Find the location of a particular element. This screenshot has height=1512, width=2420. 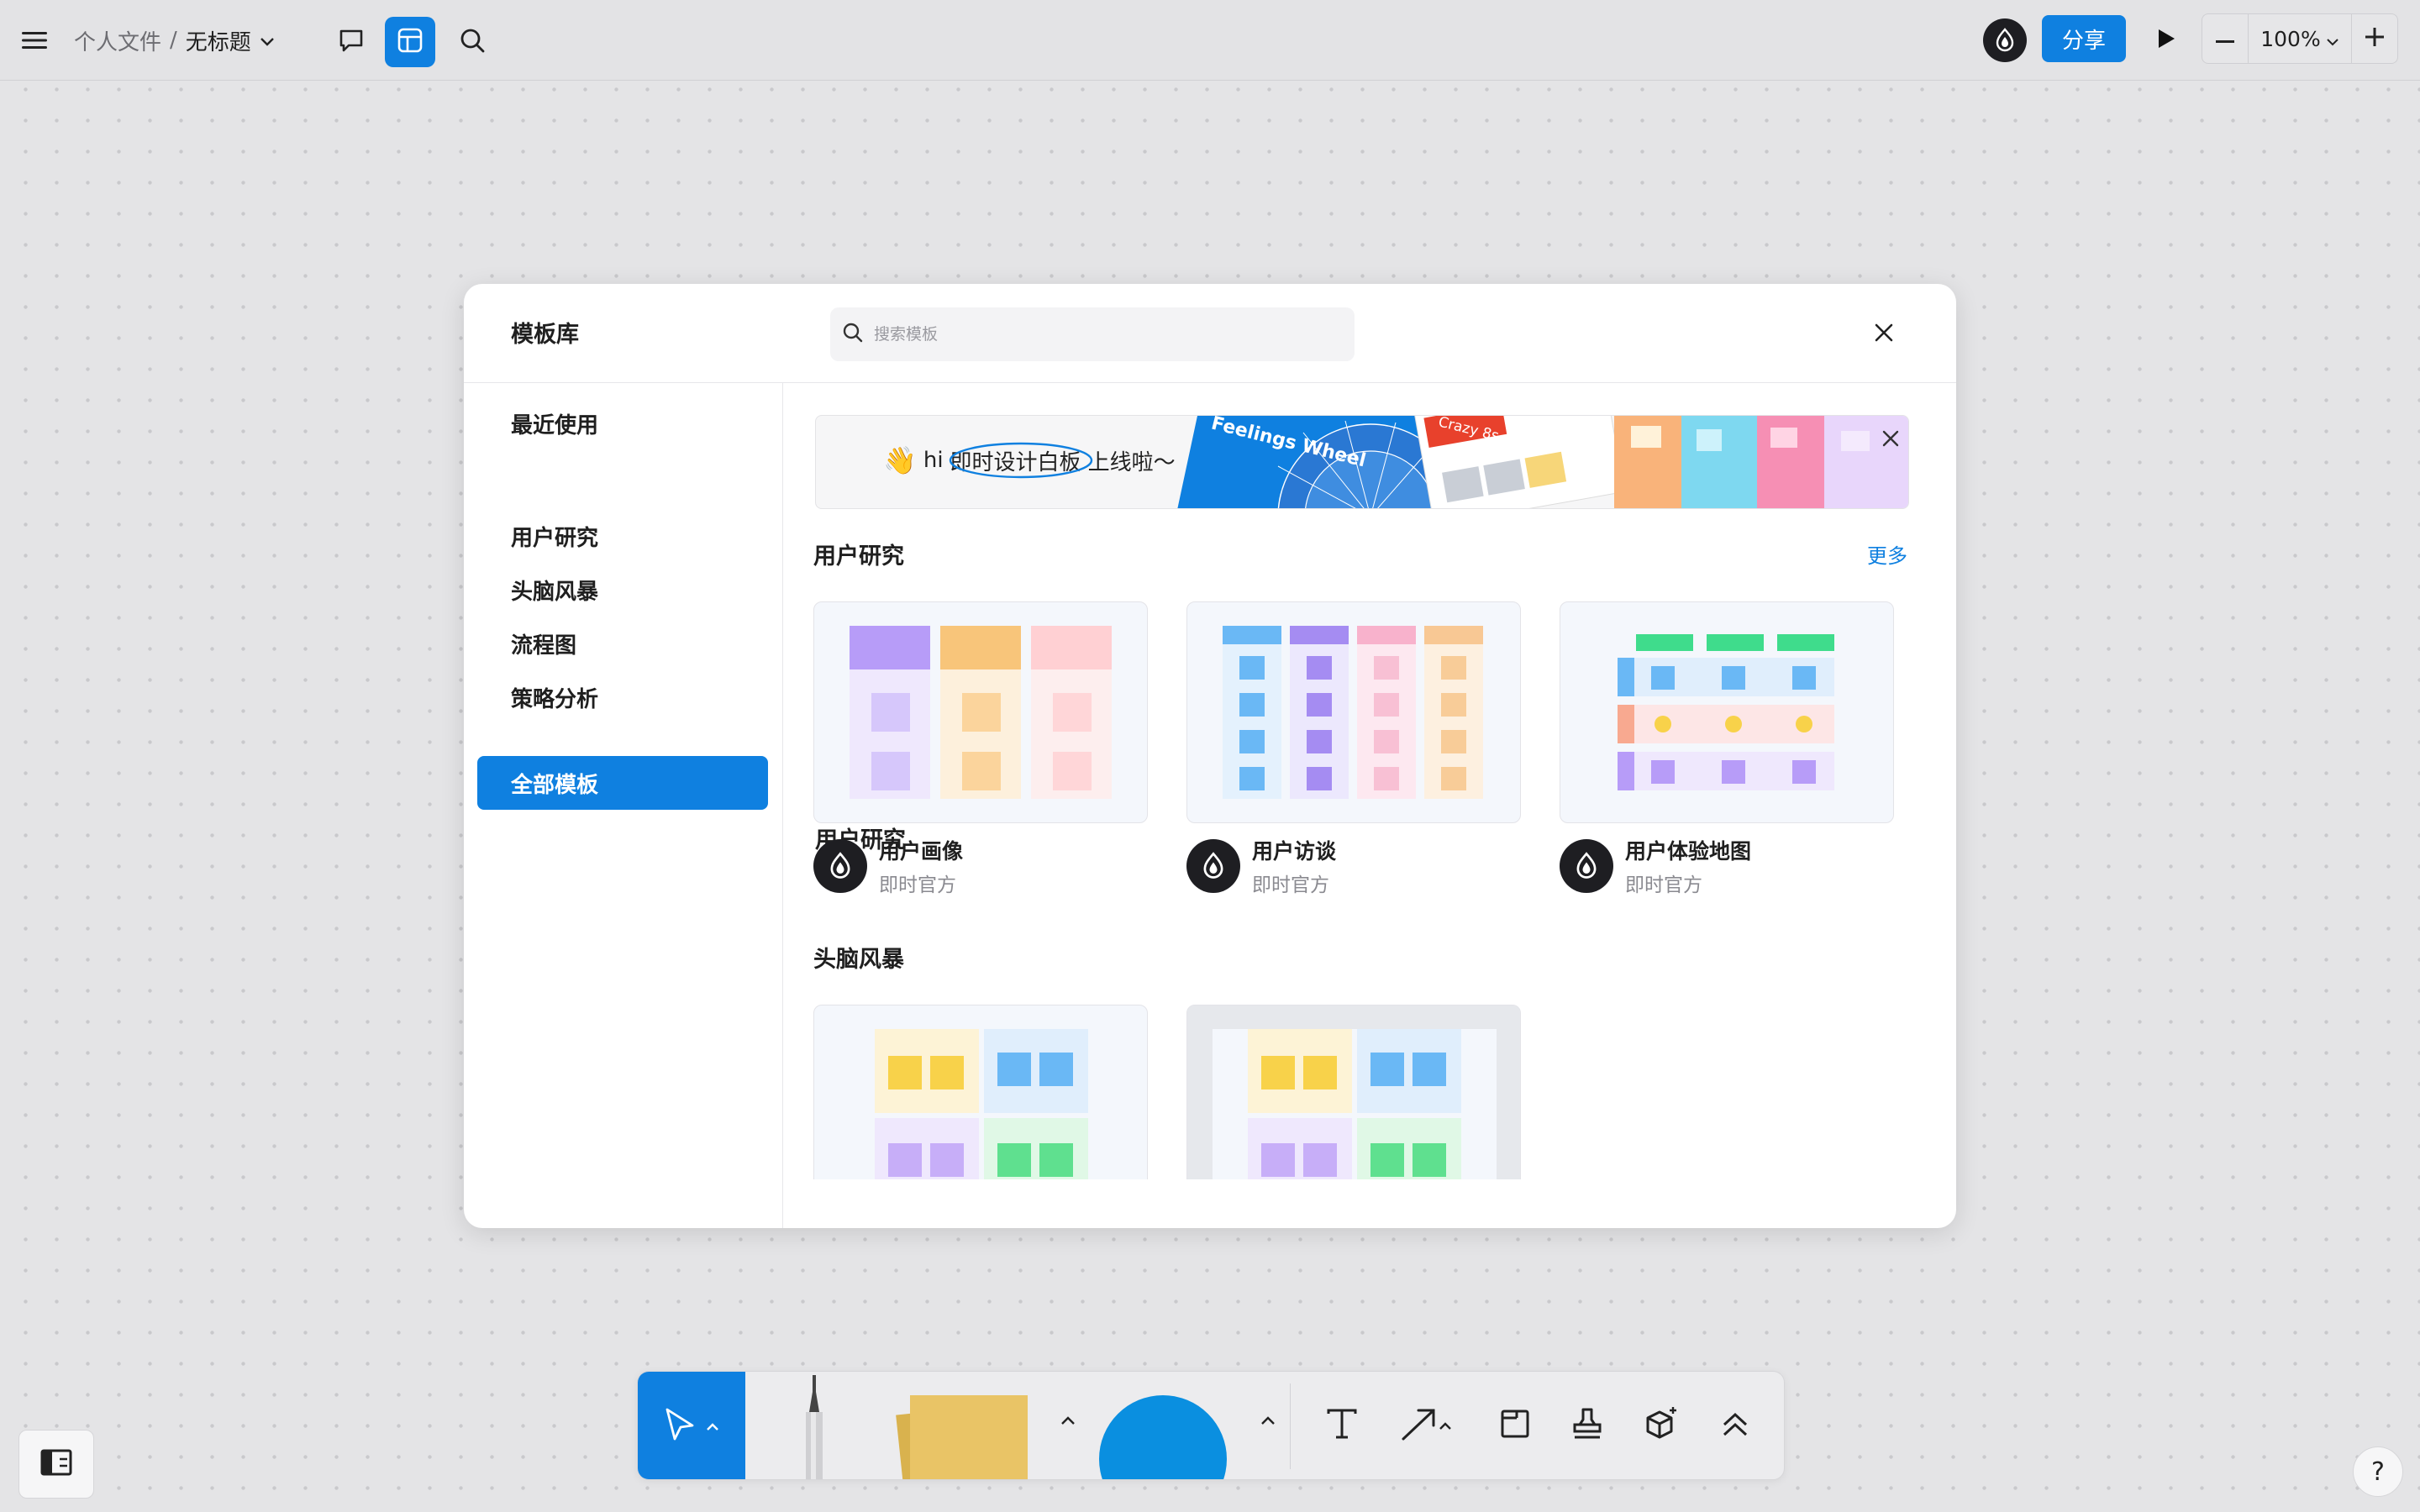

announcement-banner: 👋 hi 即时设计白板 上线啦～ Feelings Wheel Crazy 8s is located at coordinates (1362, 462).